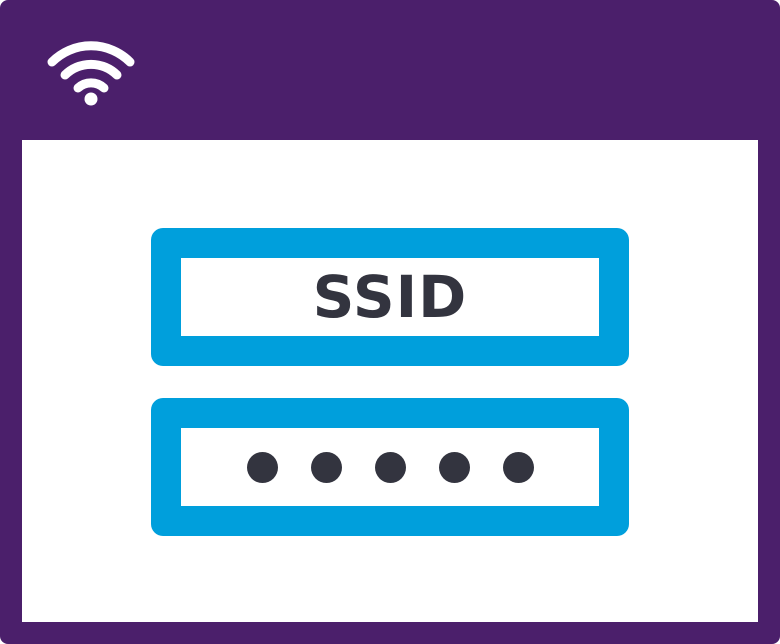 The height and width of the screenshot is (644, 780). I want to click on ssid-input: SSID, so click(390, 297).